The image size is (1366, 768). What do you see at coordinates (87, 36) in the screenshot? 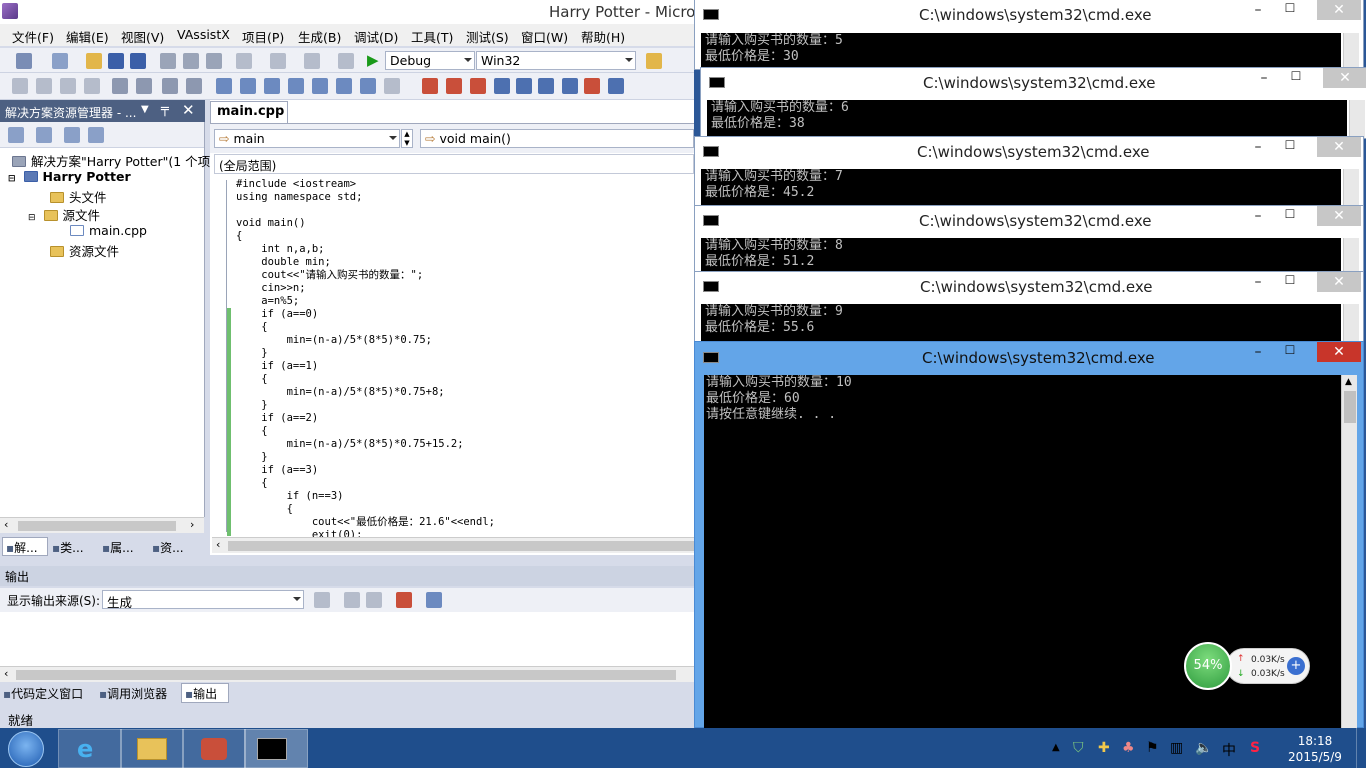
I see `menu-edit: 编辑(E)` at bounding box center [87, 36].